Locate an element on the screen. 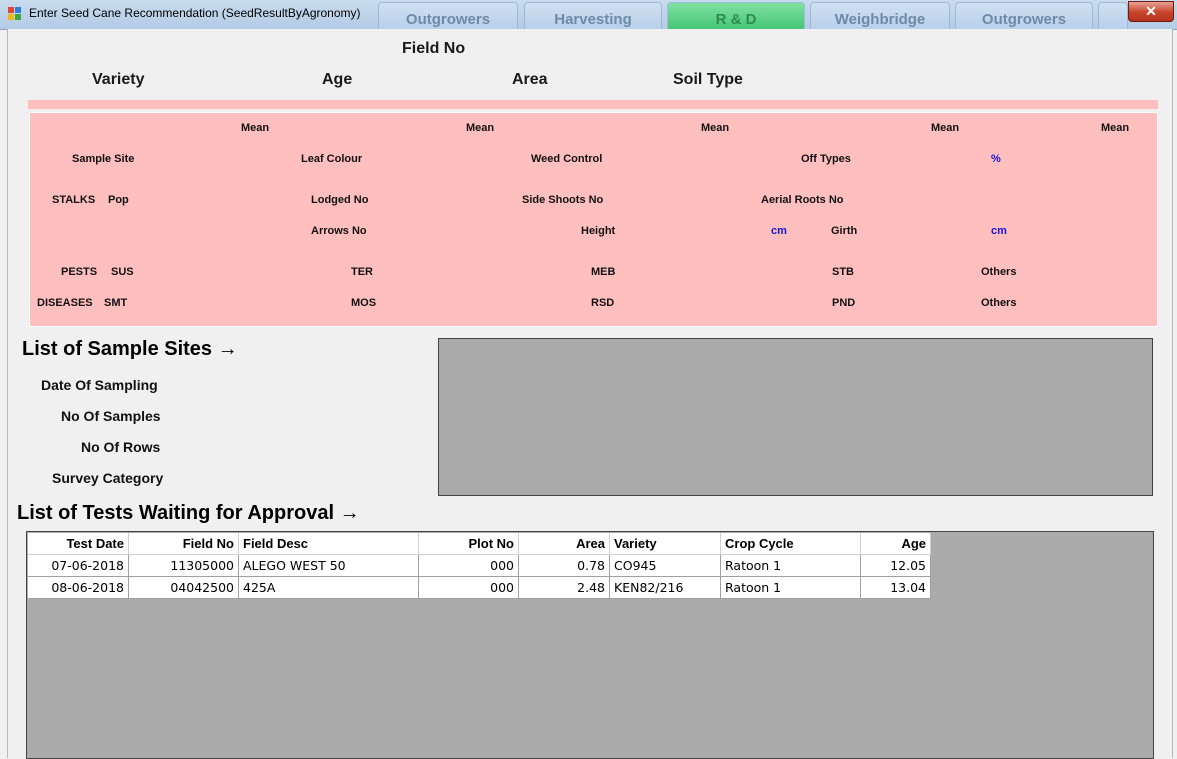 This screenshot has height=759, width=1177. col-variety: Variety is located at coordinates (665, 544).